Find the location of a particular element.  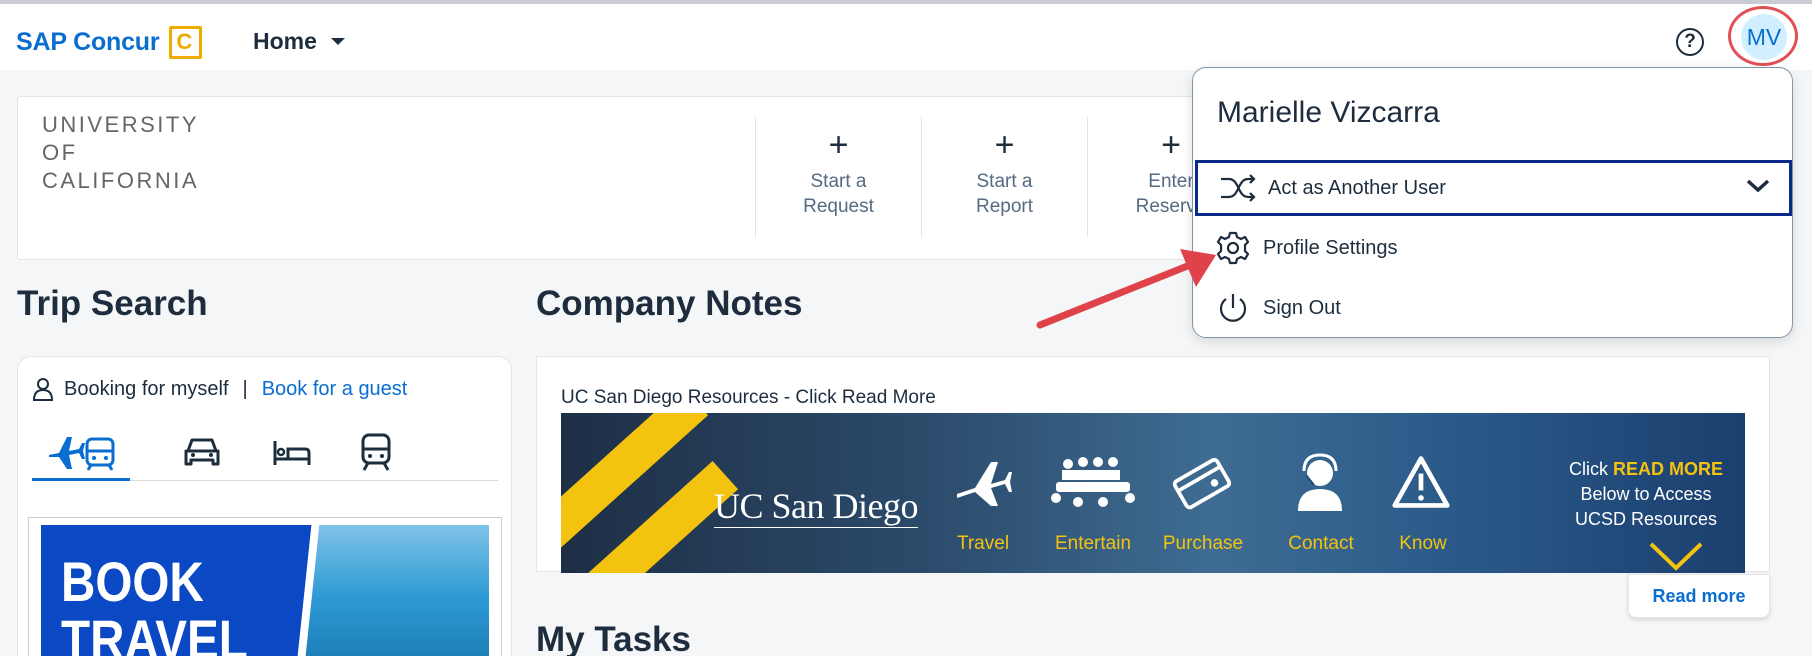

concur-logo-icon: C is located at coordinates (186, 42).